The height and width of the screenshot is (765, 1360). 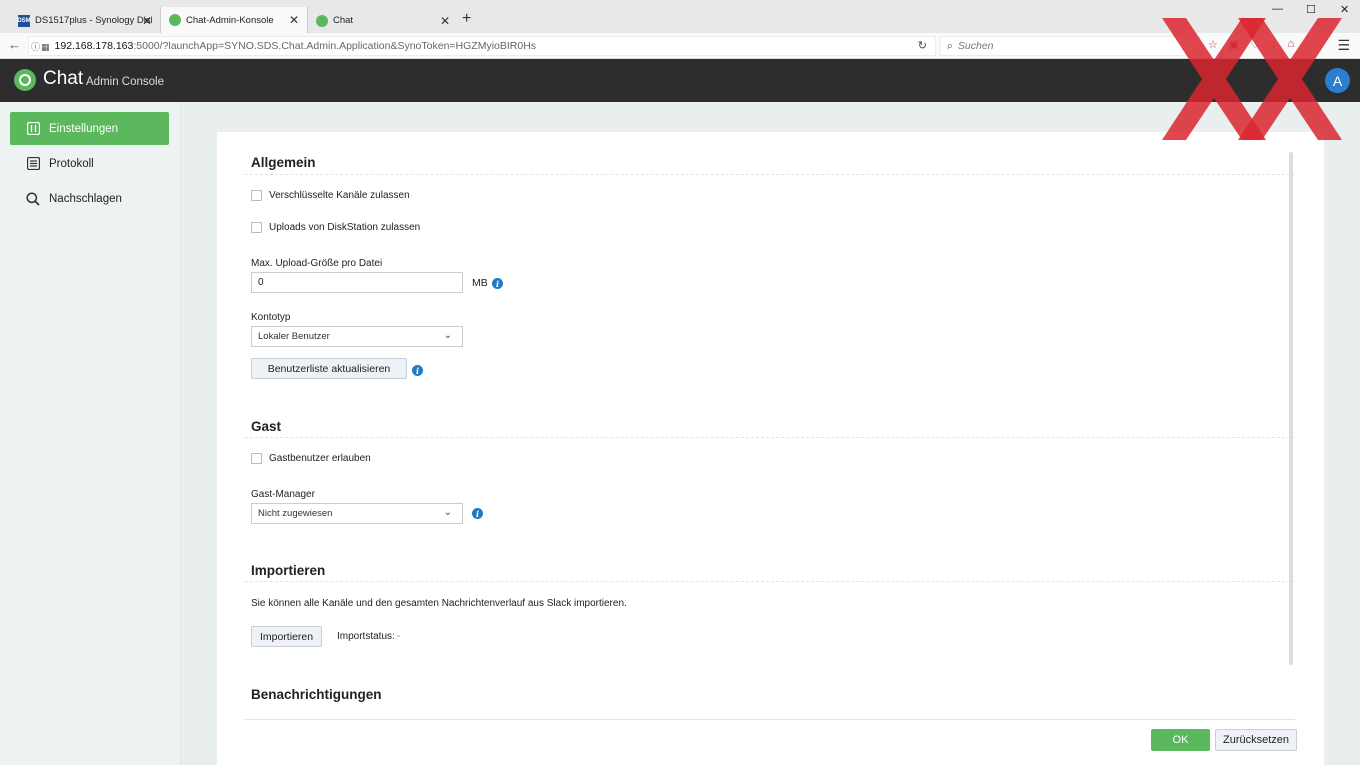 What do you see at coordinates (63, 78) in the screenshot?
I see `brand-name: Chat` at bounding box center [63, 78].